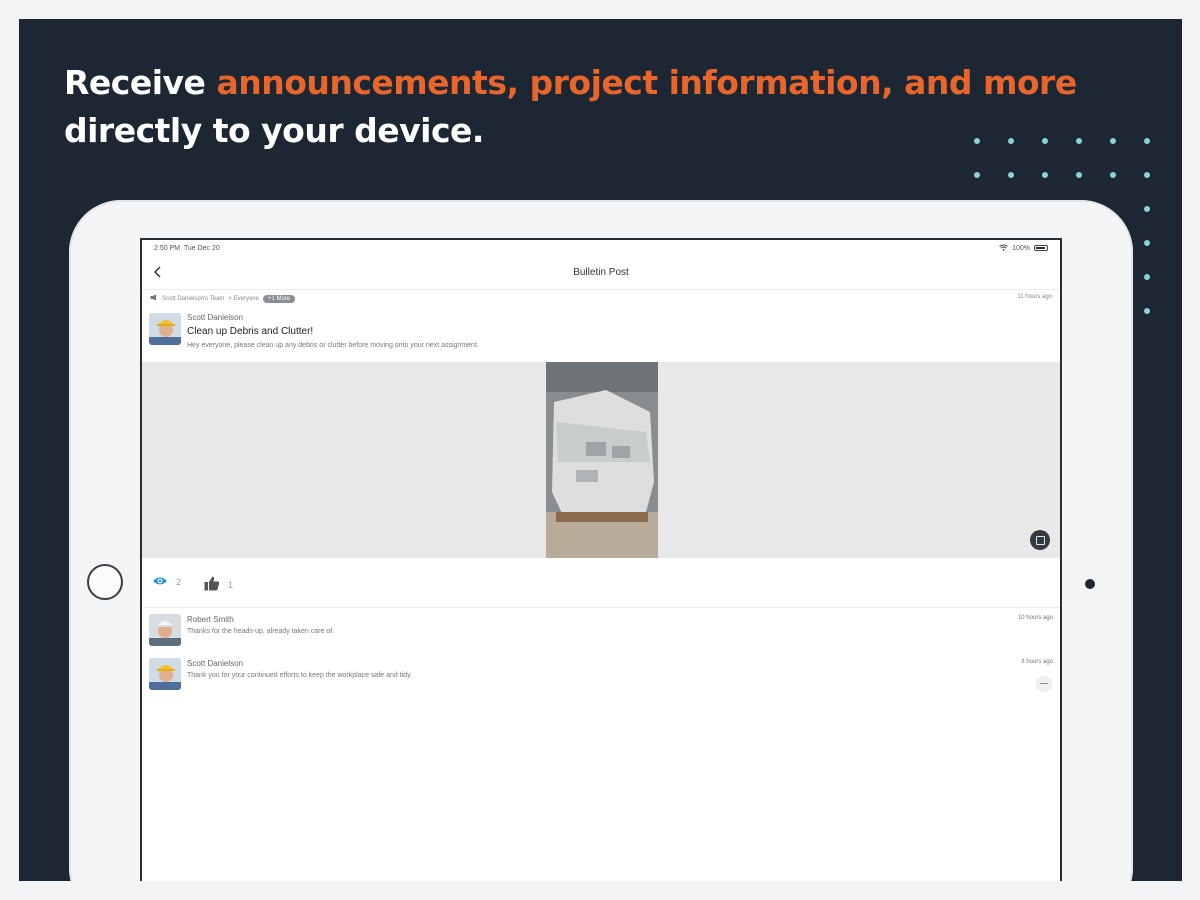 The width and height of the screenshot is (1200, 900). What do you see at coordinates (231, 584) in the screenshot?
I see `likes-count: 1` at bounding box center [231, 584].